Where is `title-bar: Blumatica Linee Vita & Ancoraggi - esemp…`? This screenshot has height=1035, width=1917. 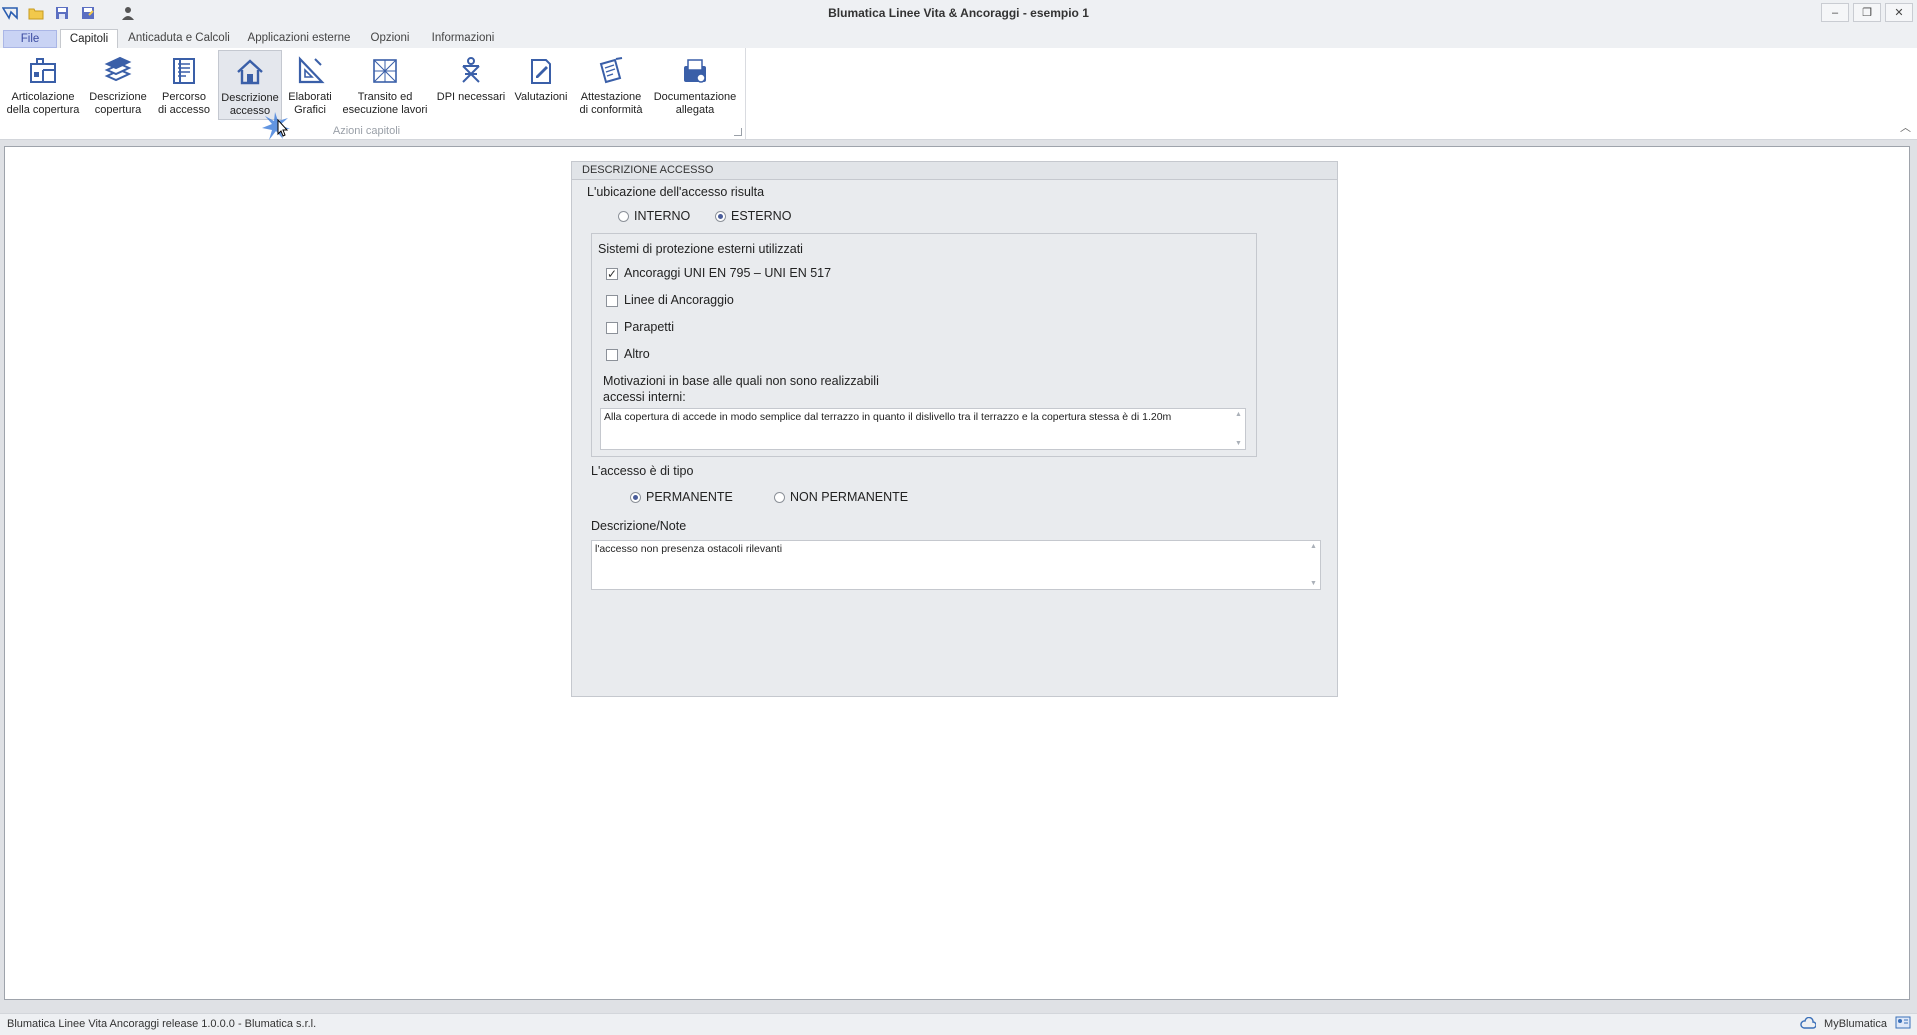
title-bar: Blumatica Linee Vita & Ancoraggi - esemp… is located at coordinates (958, 13).